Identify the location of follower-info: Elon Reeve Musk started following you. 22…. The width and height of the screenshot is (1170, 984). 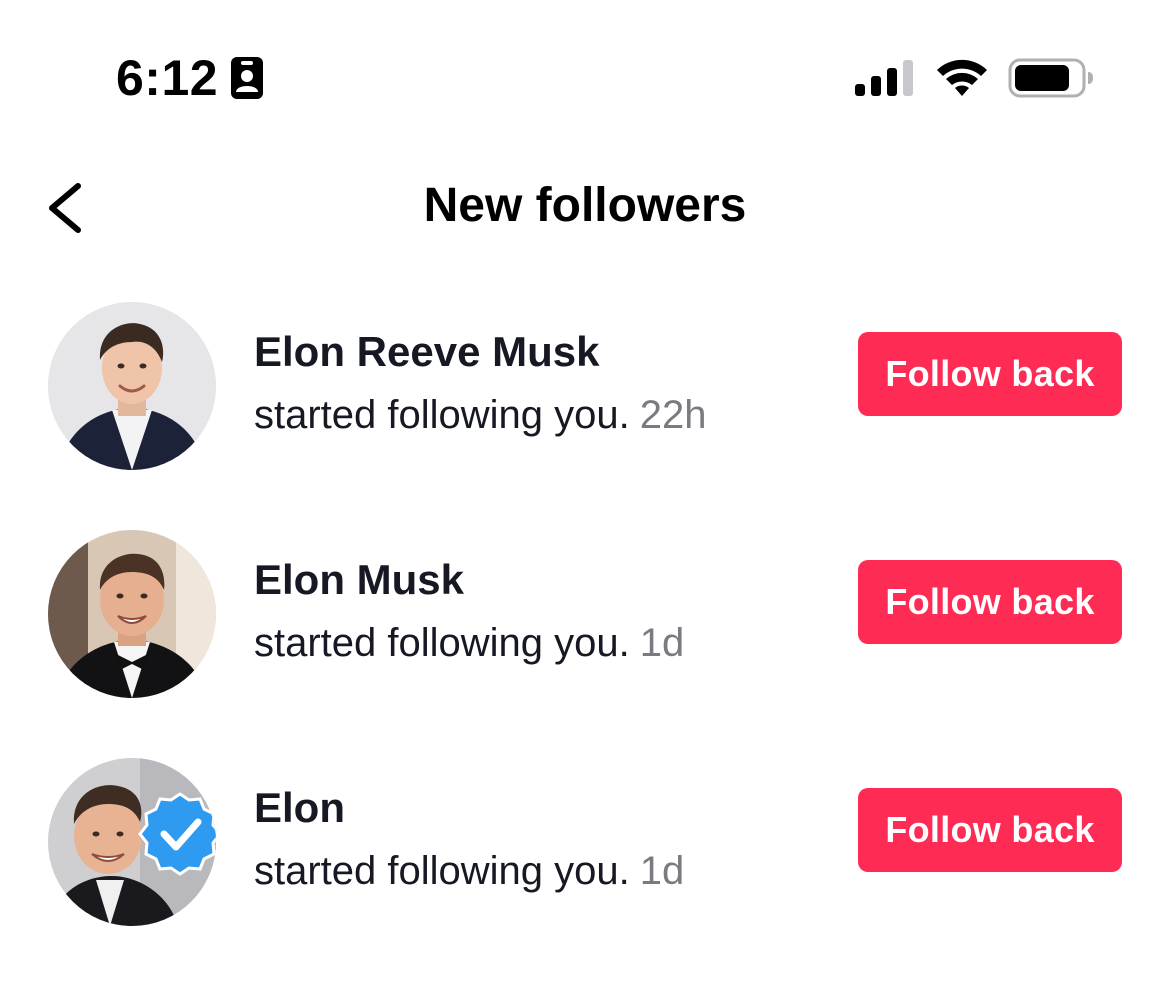
(544, 383).